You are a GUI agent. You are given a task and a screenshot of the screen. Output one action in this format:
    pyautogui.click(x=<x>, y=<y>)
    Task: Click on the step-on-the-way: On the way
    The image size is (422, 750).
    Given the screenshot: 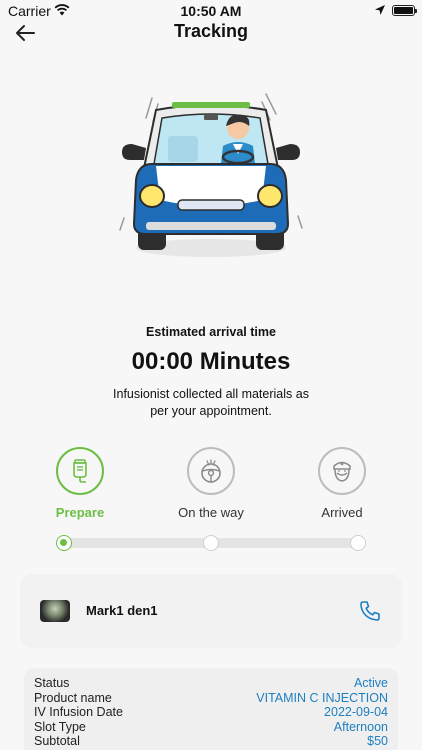 What is the action you would take?
    pyautogui.click(x=211, y=483)
    